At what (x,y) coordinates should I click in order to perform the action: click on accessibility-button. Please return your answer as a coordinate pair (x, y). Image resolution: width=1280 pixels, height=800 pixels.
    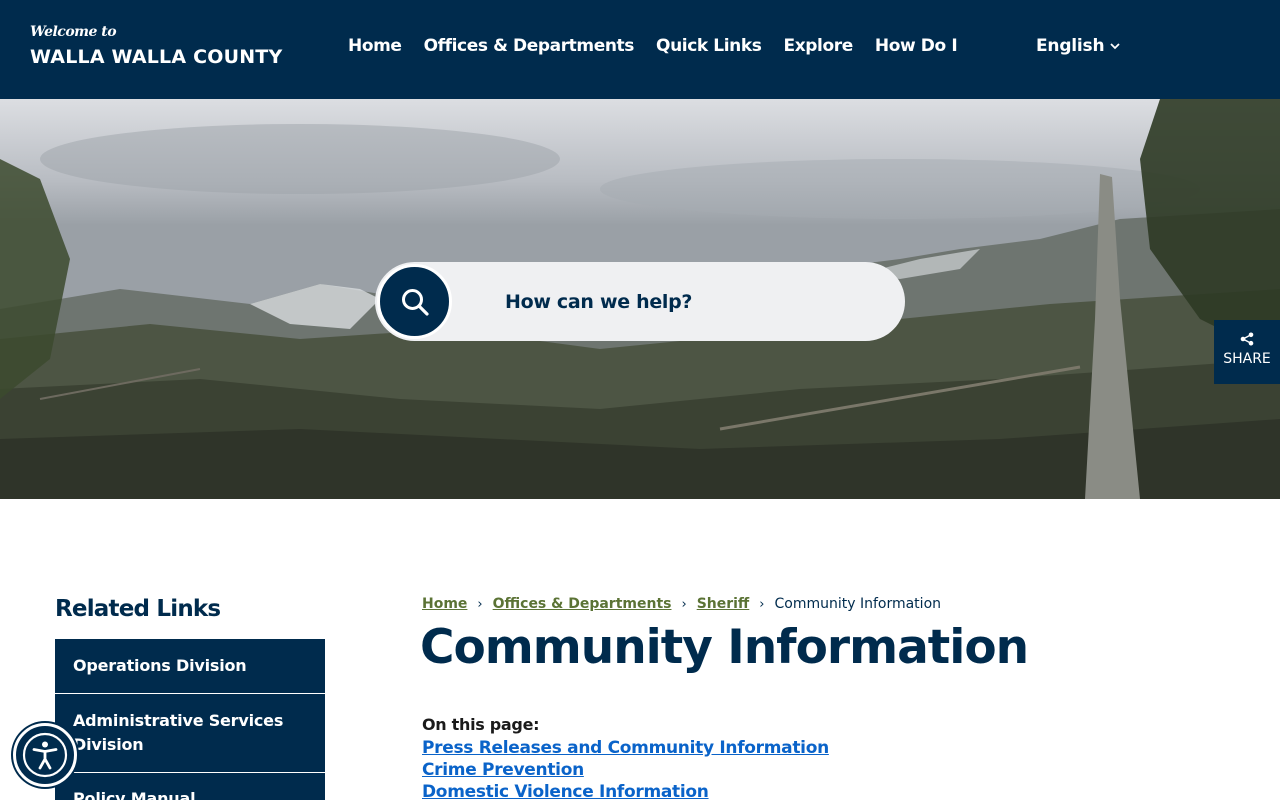
    Looking at the image, I should click on (45, 755).